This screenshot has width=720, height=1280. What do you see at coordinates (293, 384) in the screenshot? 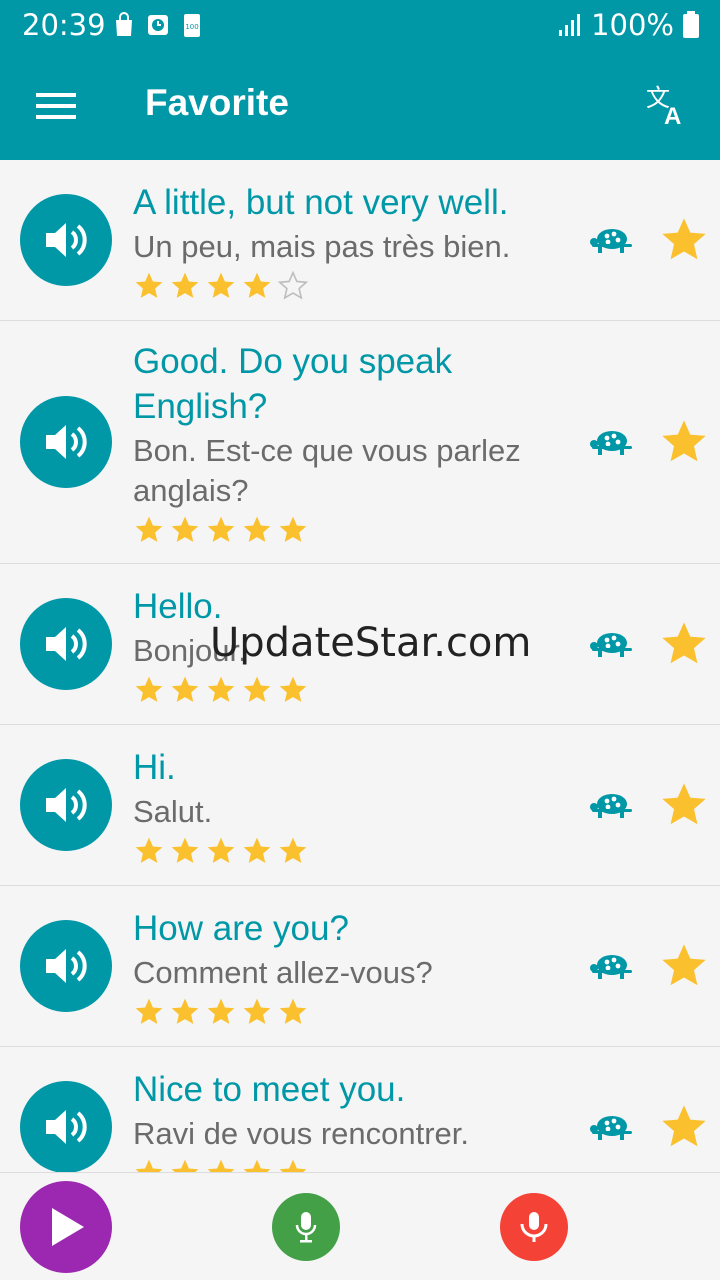
I see `phrase-english: Good. Do you speak English?` at bounding box center [293, 384].